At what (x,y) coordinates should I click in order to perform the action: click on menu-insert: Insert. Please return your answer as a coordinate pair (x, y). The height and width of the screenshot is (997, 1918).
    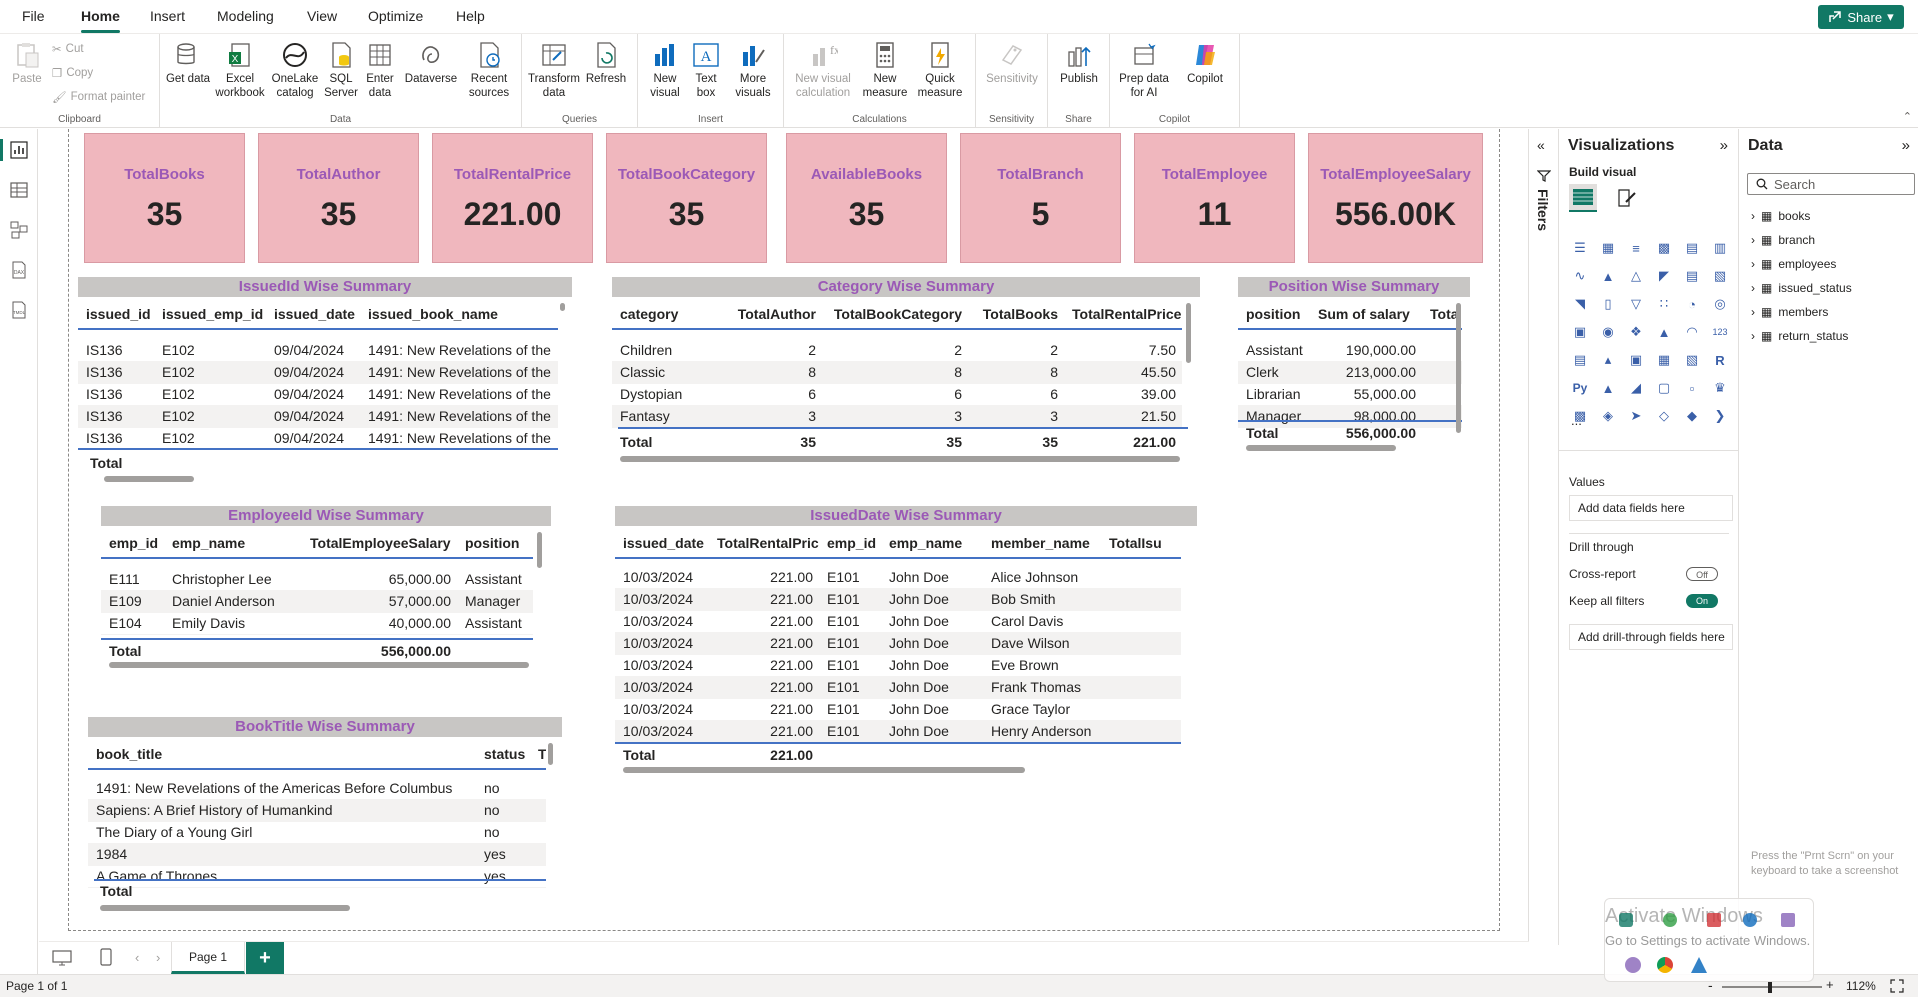
    Looking at the image, I should click on (167, 16).